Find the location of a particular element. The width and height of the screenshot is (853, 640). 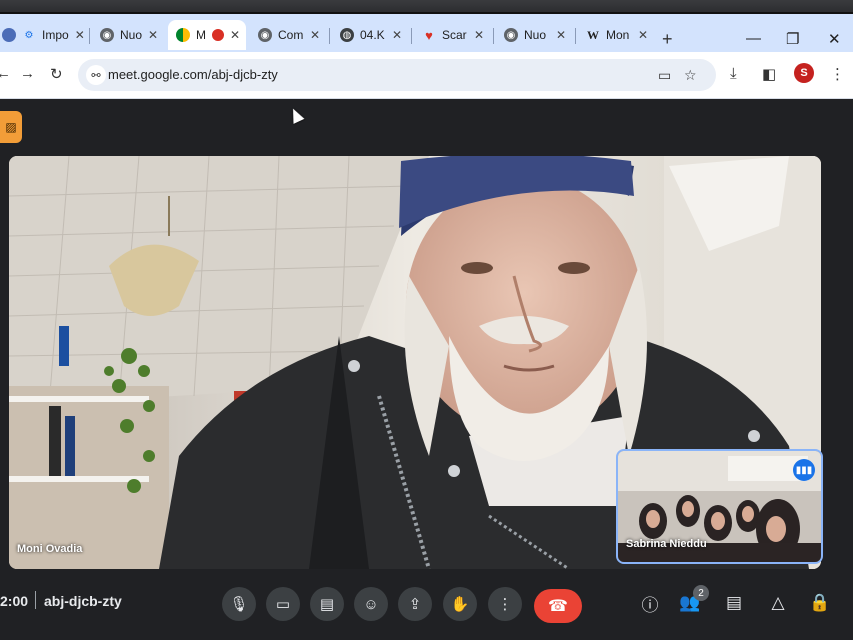

present-screen-button: ⇪ is located at coordinates (415, 604).